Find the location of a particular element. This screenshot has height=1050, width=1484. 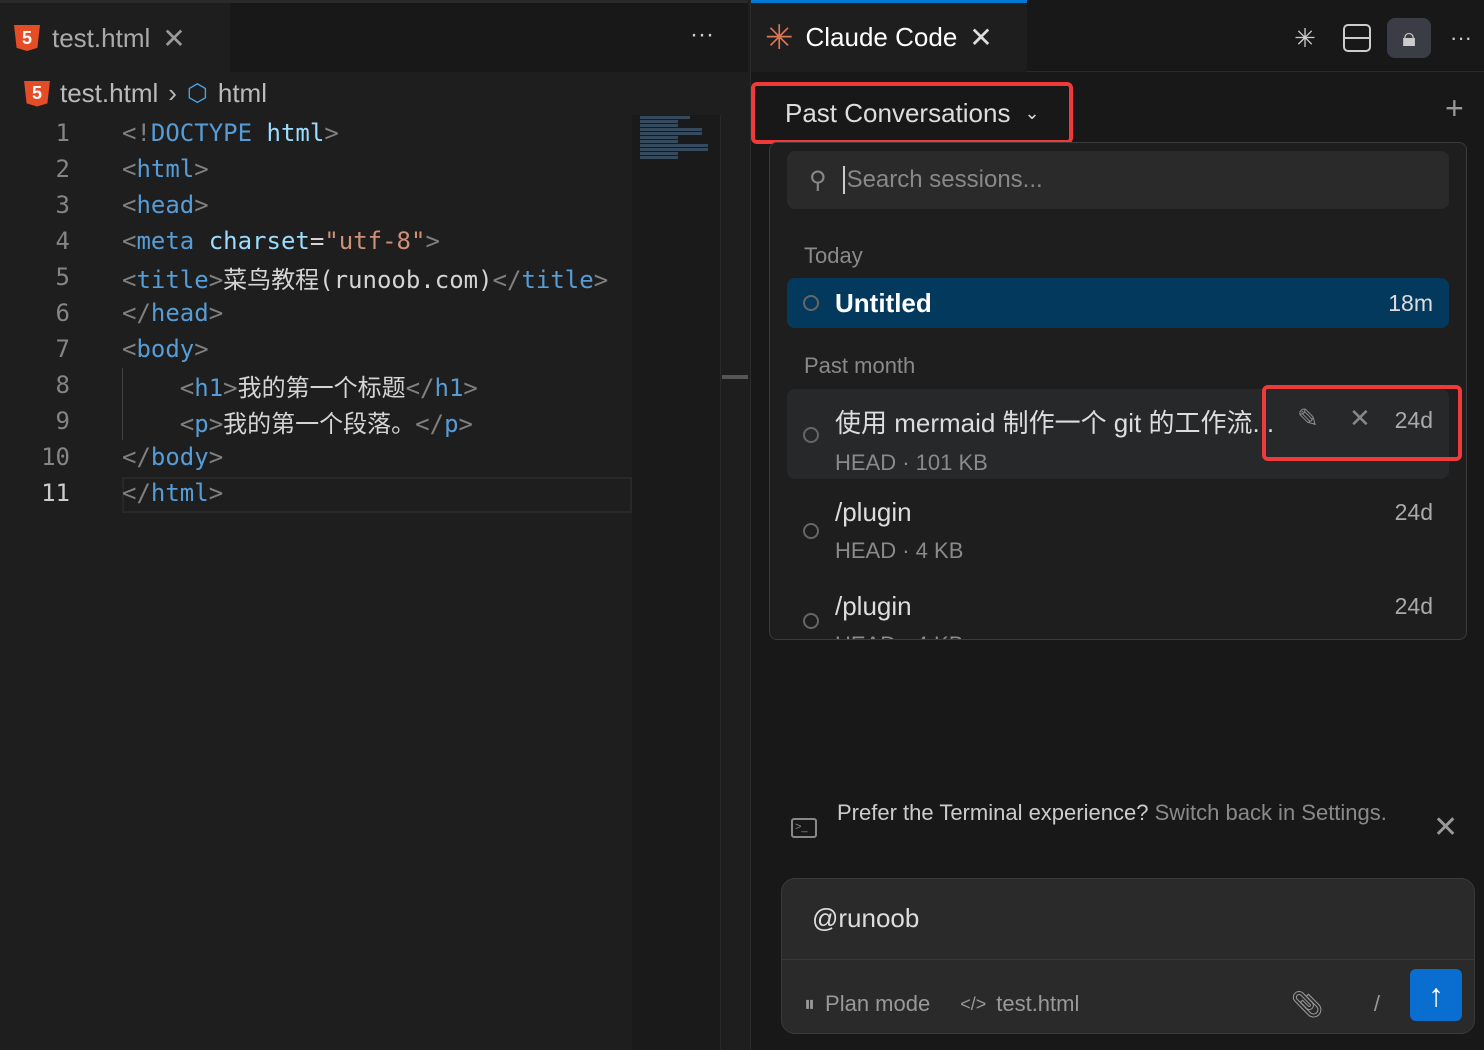

code-text: <h1>我的第一个标题</h1> is located at coordinates (274, 385).